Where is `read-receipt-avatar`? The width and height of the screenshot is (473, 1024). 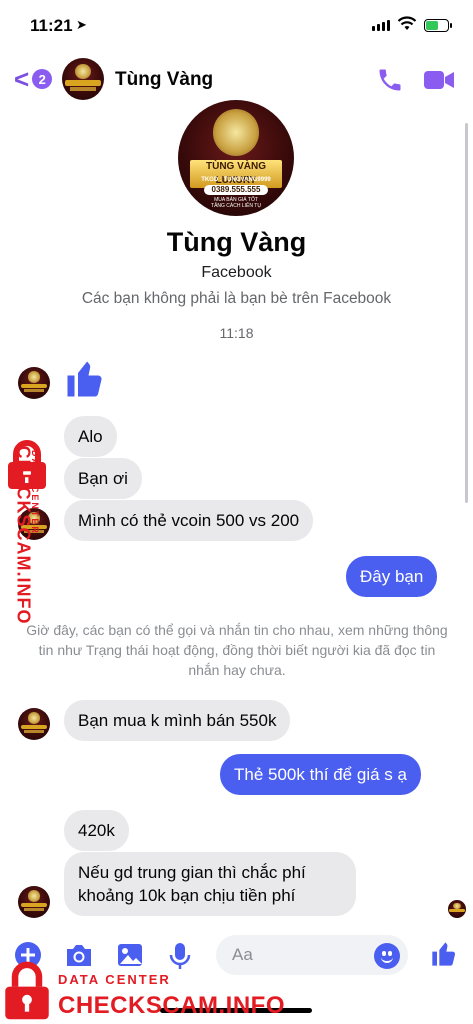
read-receipt-avatar is located at coordinates (457, 909).